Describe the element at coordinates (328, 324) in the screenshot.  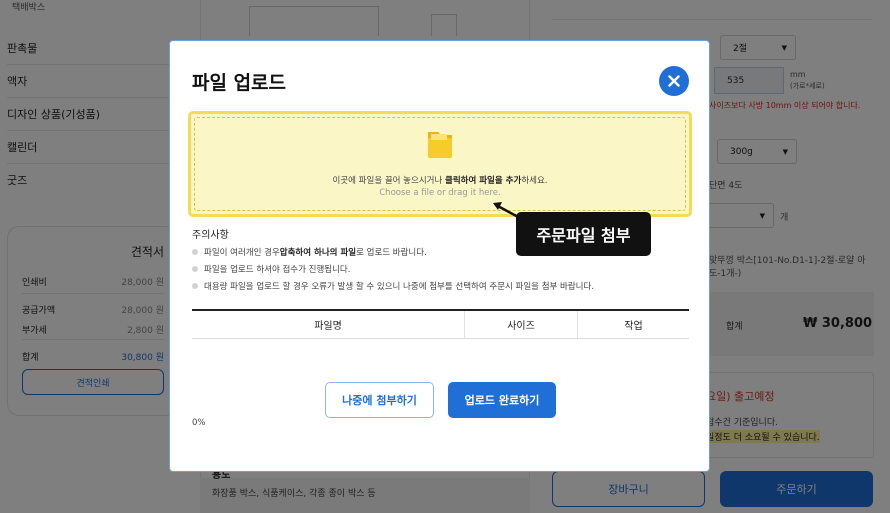
I see `column-filename: 파일명` at that location.